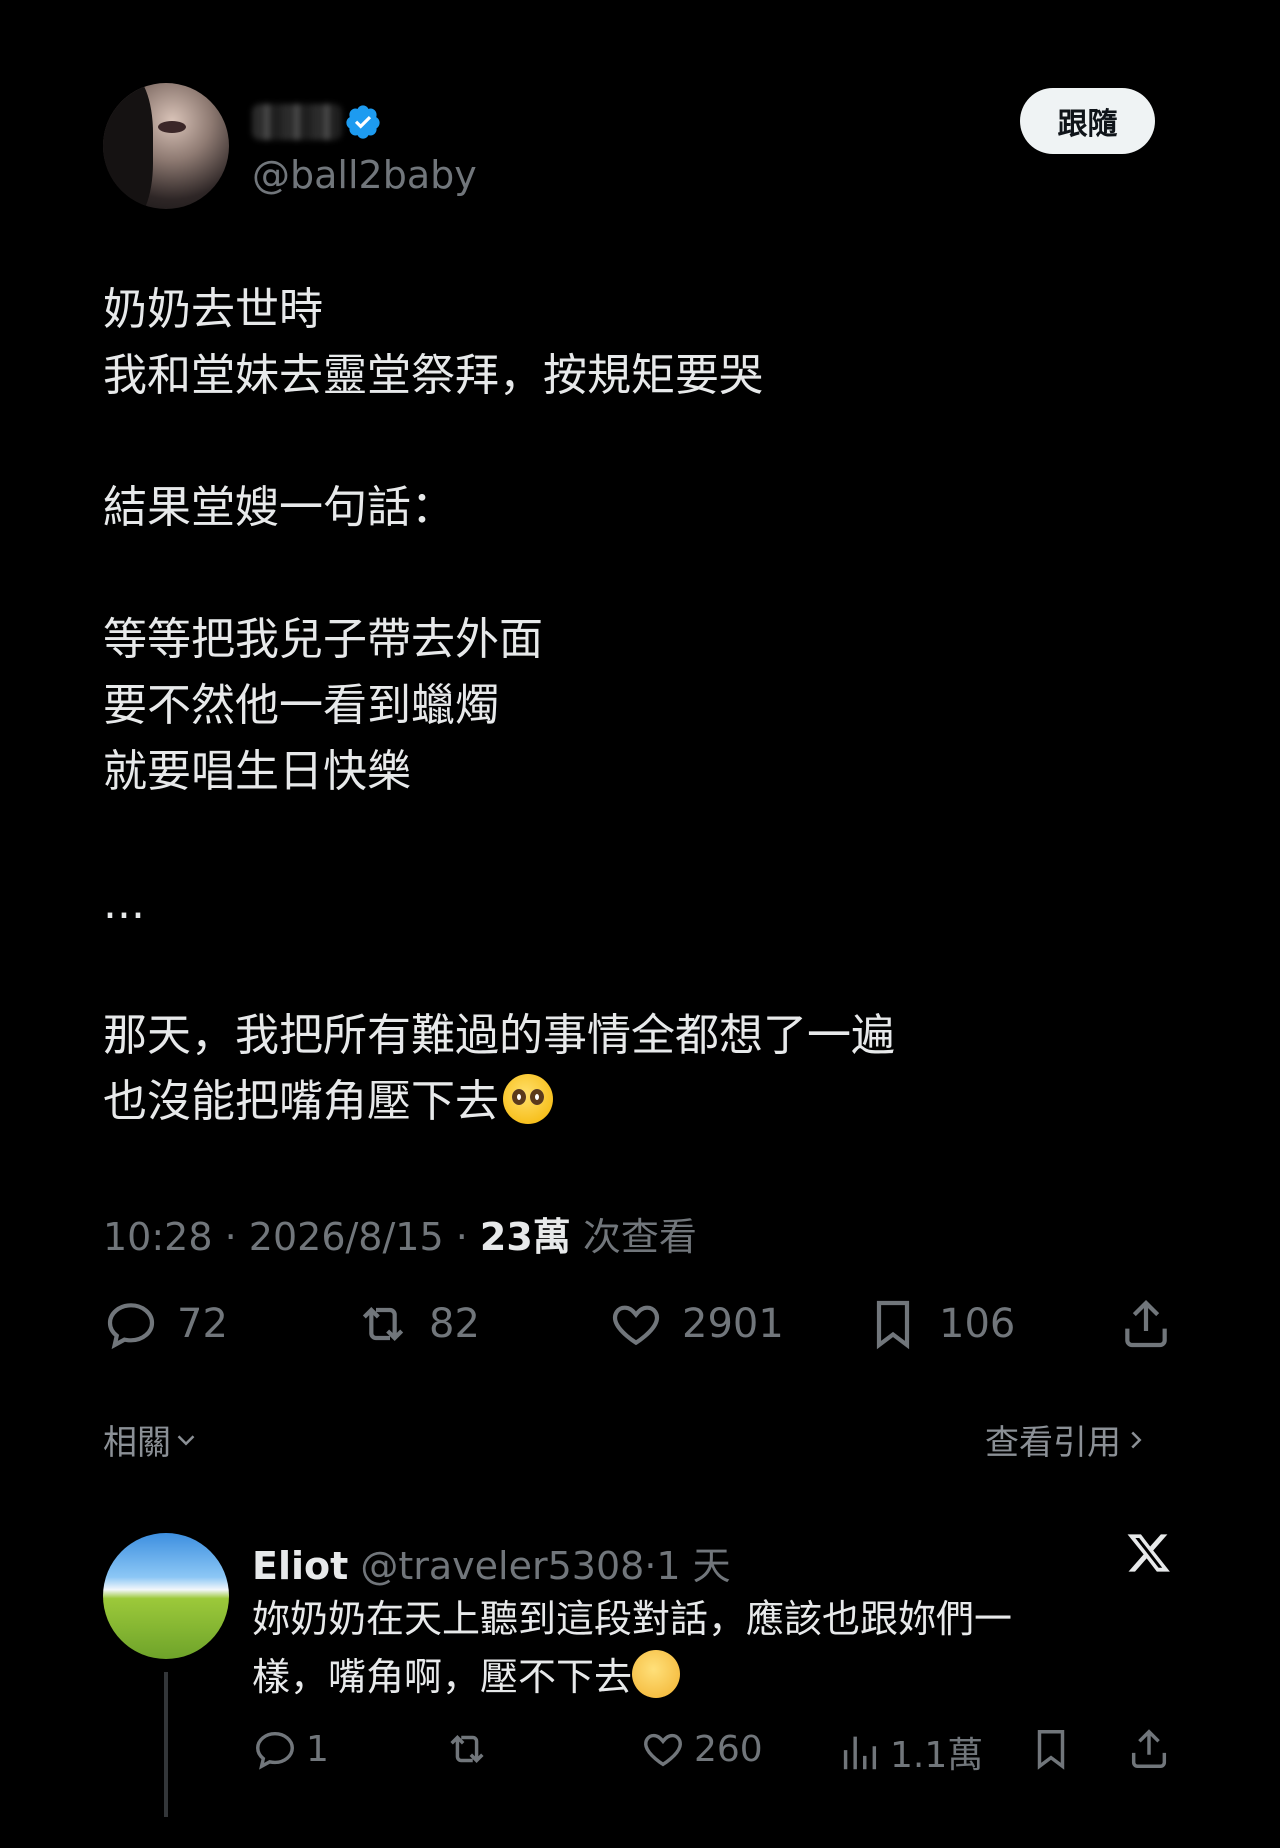  Describe the element at coordinates (728, 1749) in the screenshot. I see `reply-like-count: 260` at that location.